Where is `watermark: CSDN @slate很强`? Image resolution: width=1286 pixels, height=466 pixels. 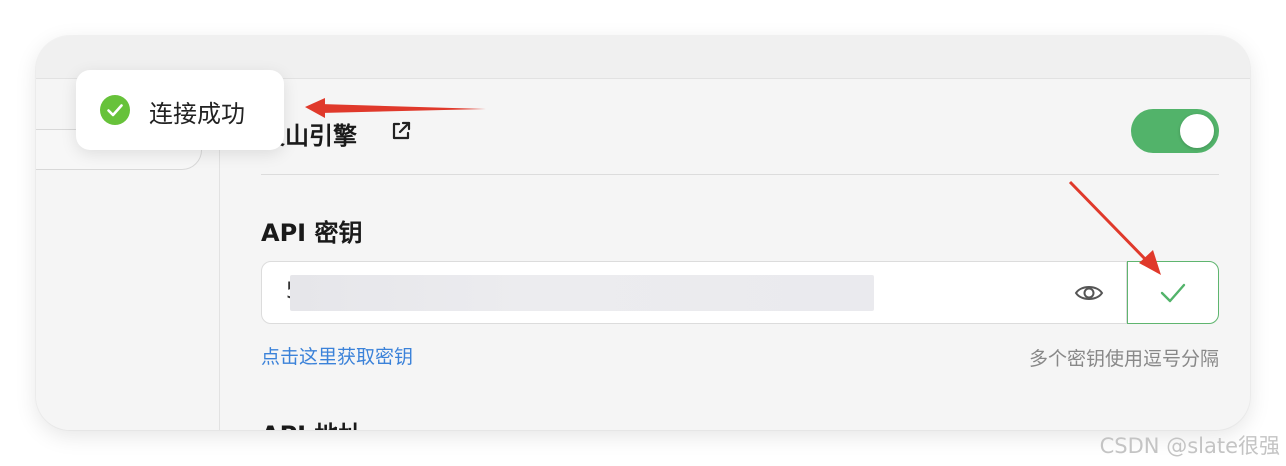 watermark: CSDN @slate很强 is located at coordinates (1189, 446).